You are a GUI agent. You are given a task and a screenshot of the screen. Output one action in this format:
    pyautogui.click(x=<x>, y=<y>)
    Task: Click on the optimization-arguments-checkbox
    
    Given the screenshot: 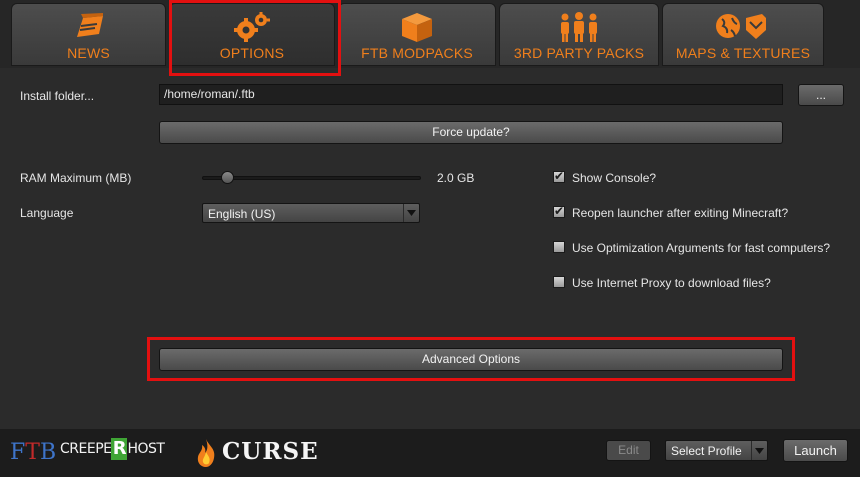 What is the action you would take?
    pyautogui.click(x=559, y=247)
    